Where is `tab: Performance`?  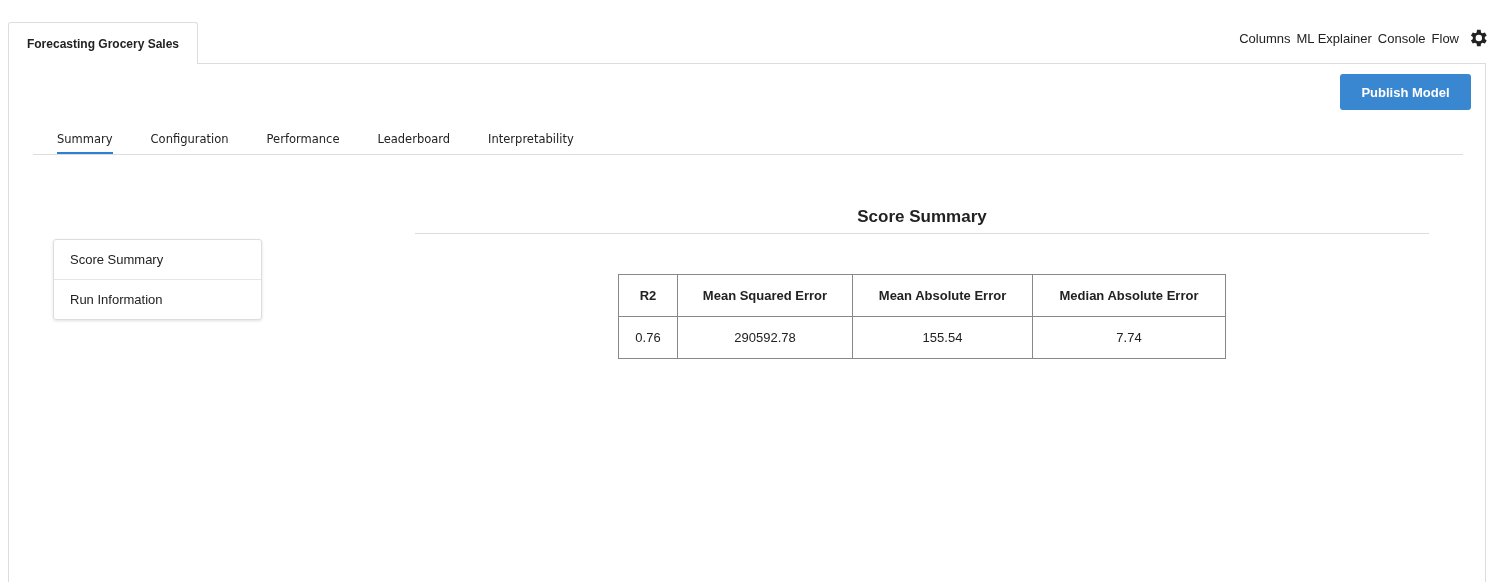
tab: Performance is located at coordinates (303, 139).